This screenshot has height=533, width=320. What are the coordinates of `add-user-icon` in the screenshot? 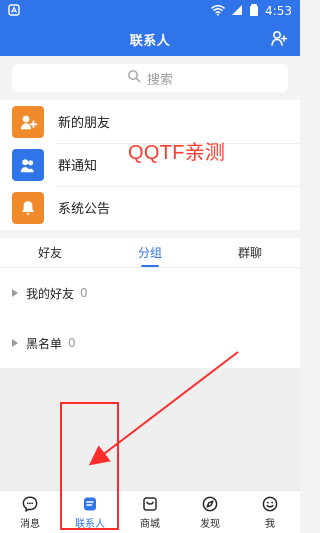 It's located at (279, 40).